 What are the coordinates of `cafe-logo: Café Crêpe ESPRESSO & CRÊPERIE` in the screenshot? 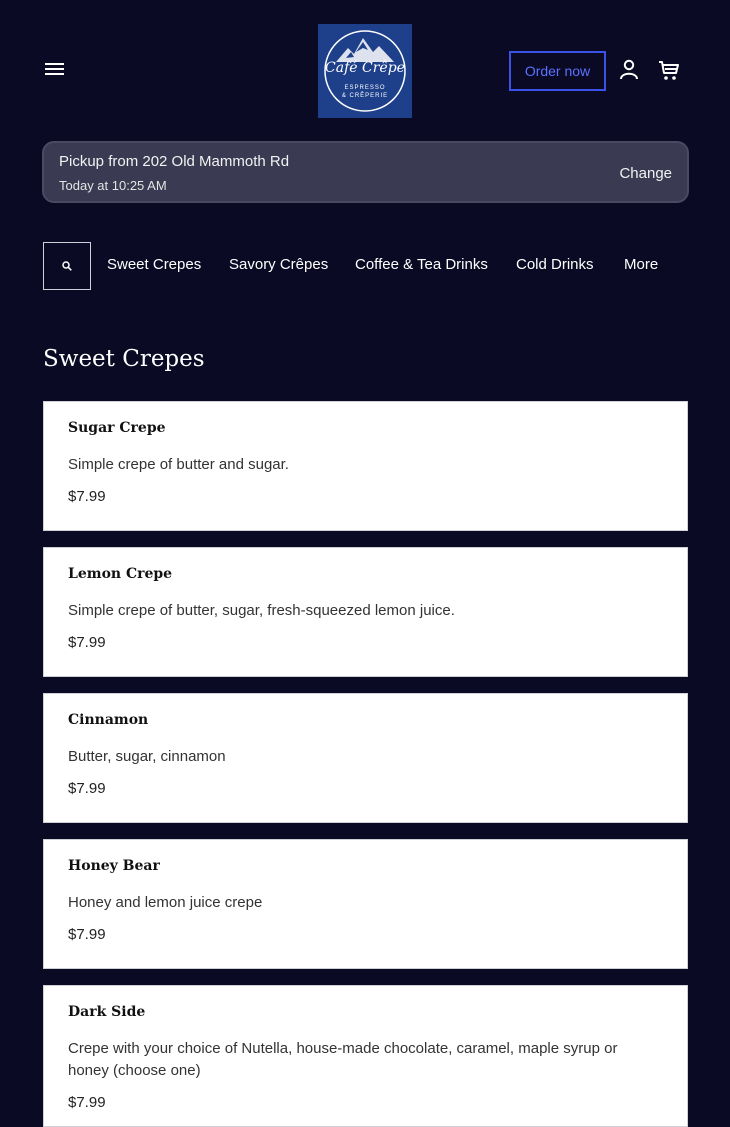 It's located at (365, 71).